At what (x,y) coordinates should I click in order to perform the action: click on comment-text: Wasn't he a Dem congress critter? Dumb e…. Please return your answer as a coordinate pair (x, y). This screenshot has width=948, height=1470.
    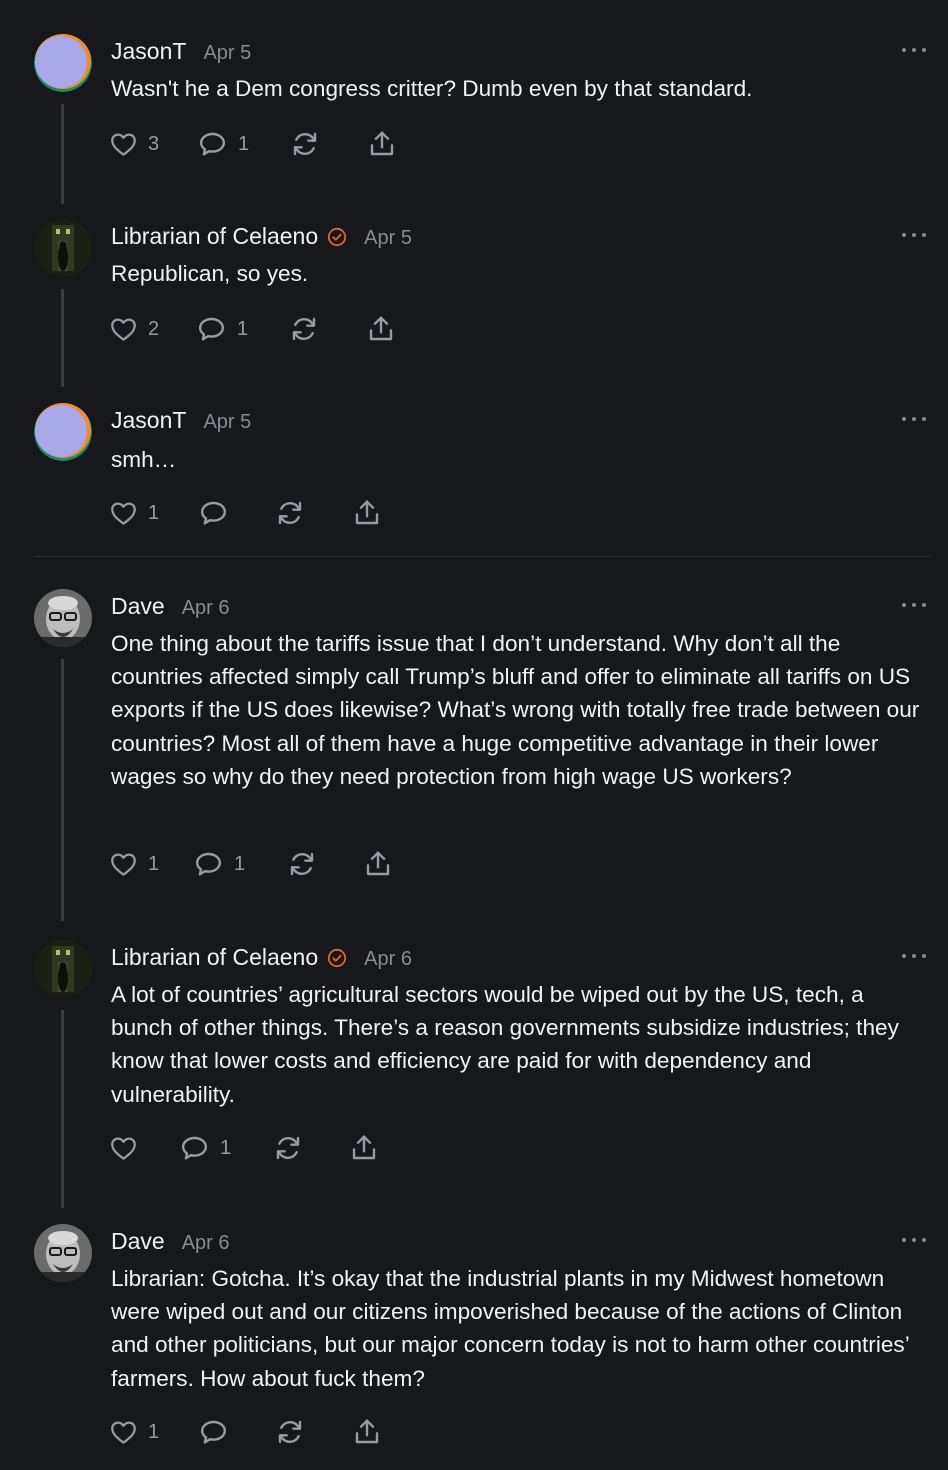
    Looking at the image, I should click on (432, 88).